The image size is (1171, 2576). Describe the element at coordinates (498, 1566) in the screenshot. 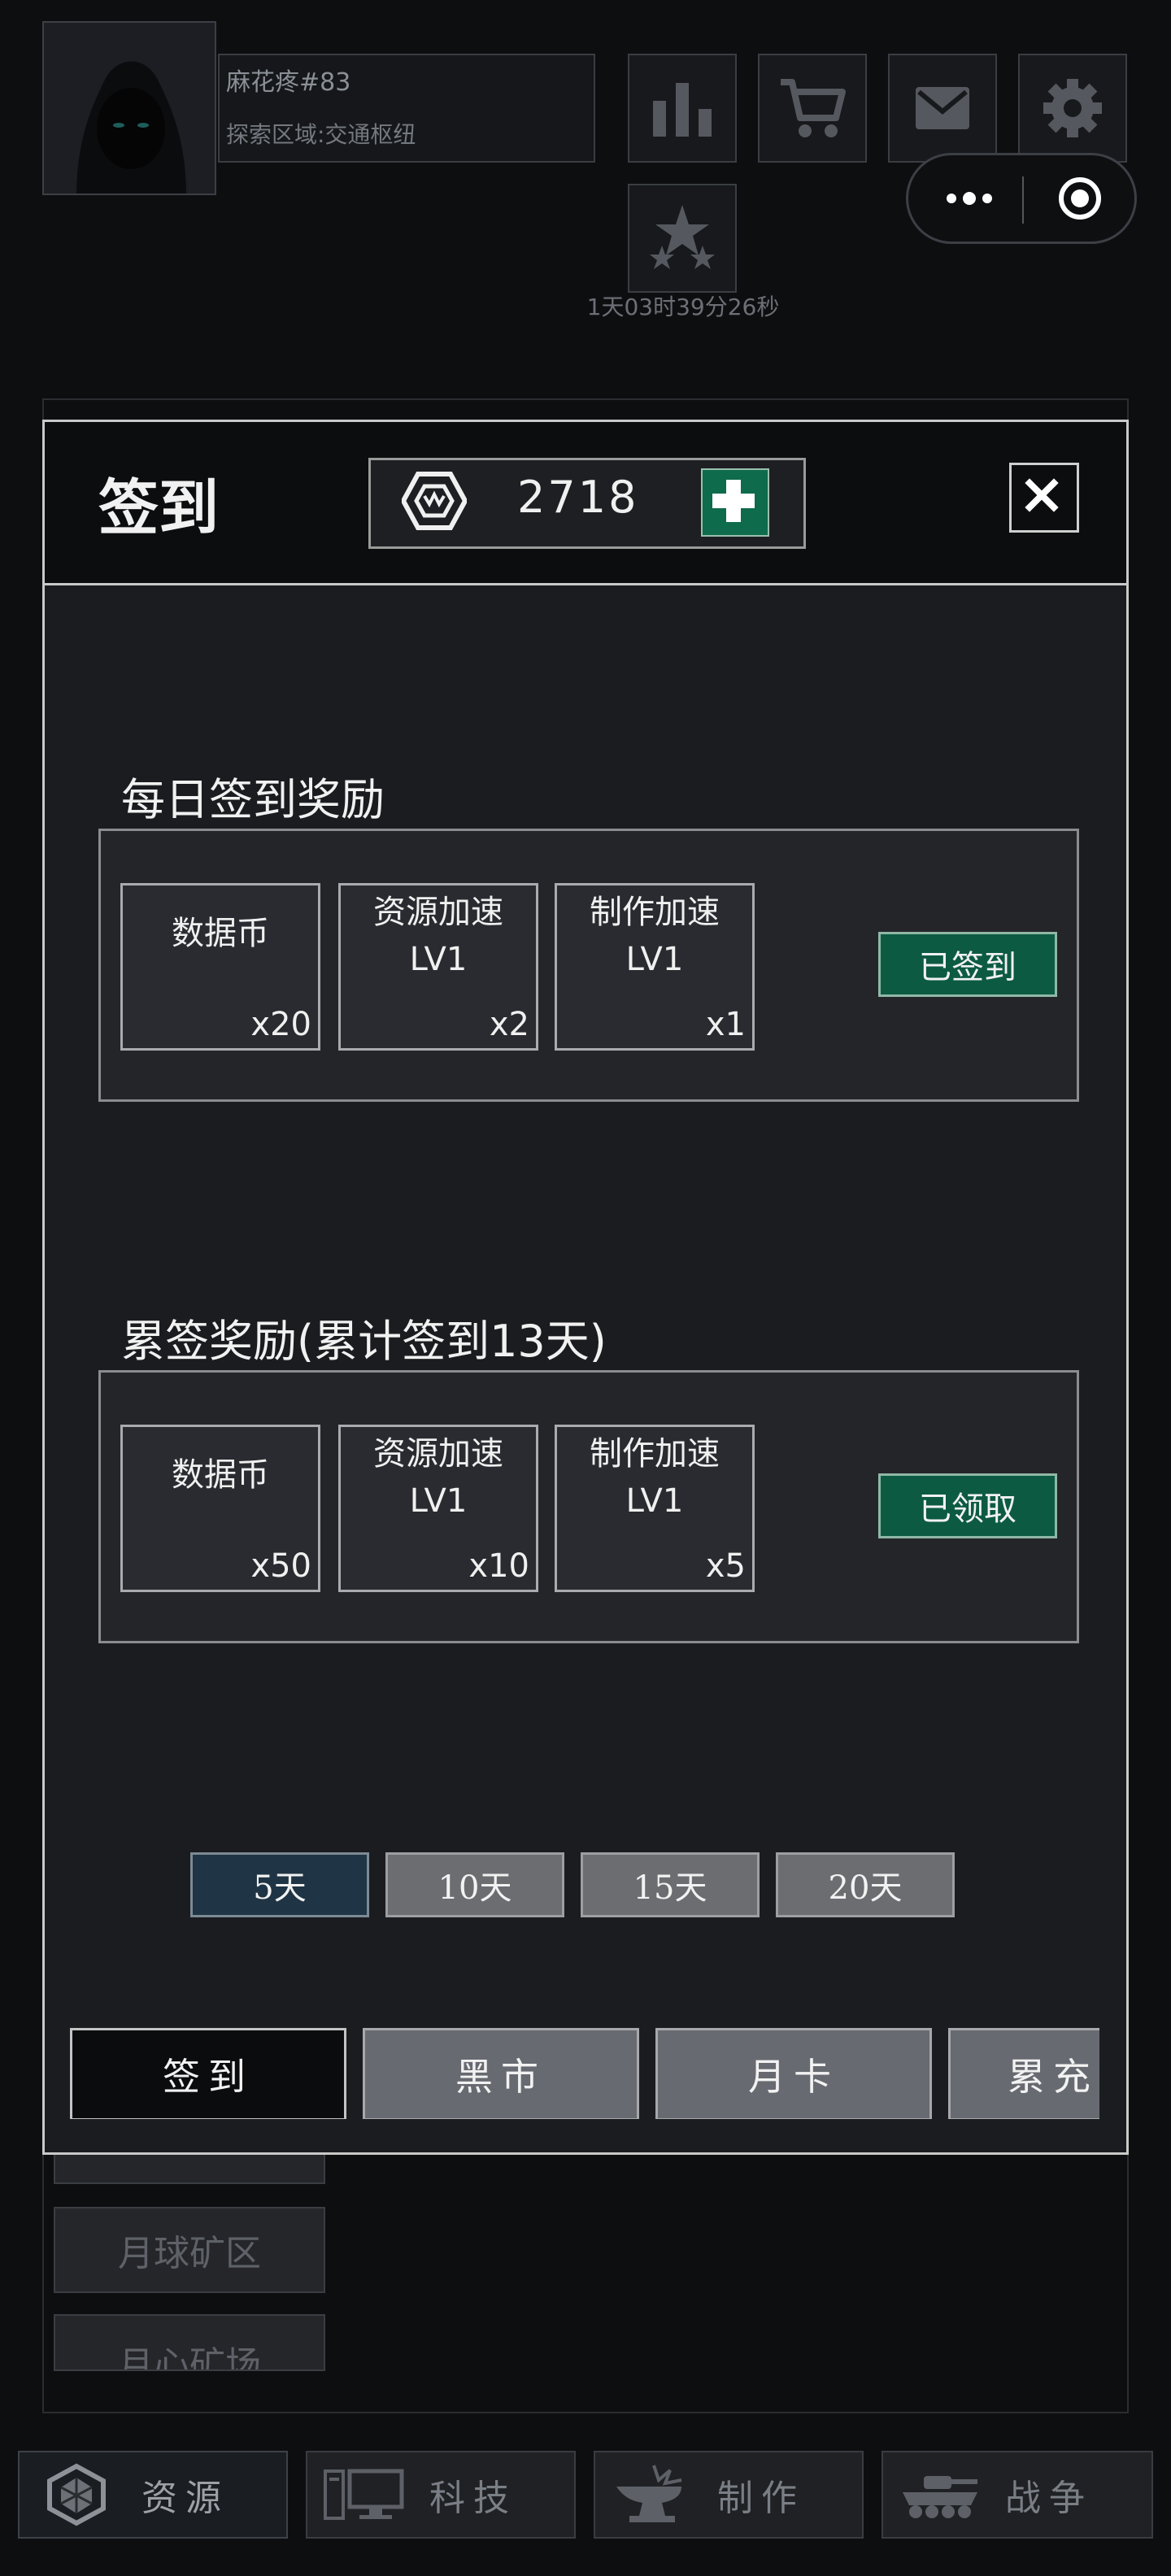

I see `reward-qty: x10` at that location.